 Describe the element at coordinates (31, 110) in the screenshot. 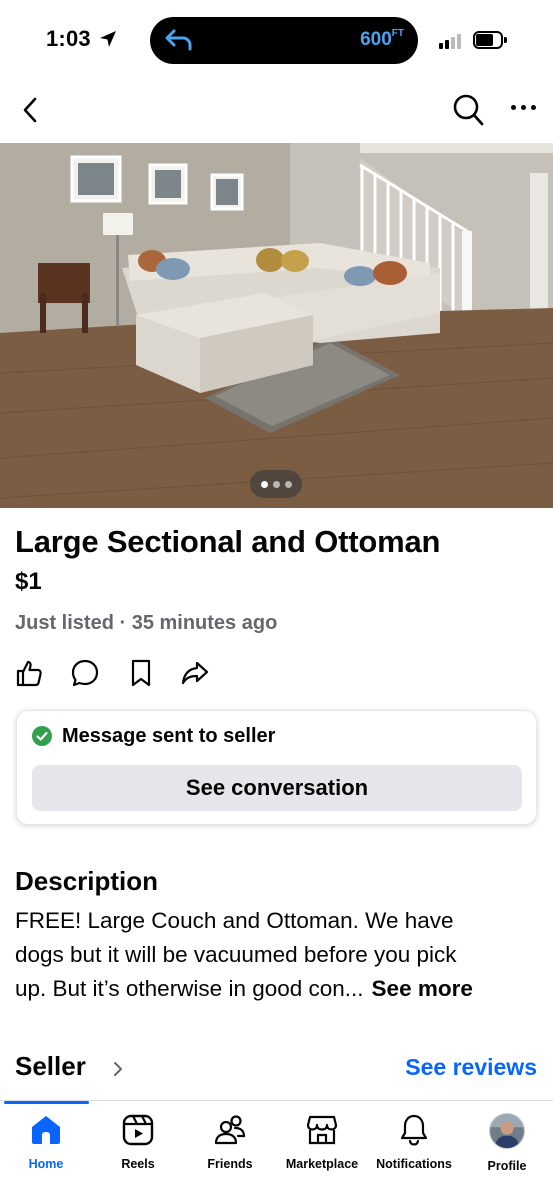

I see `back-chevron-icon` at that location.